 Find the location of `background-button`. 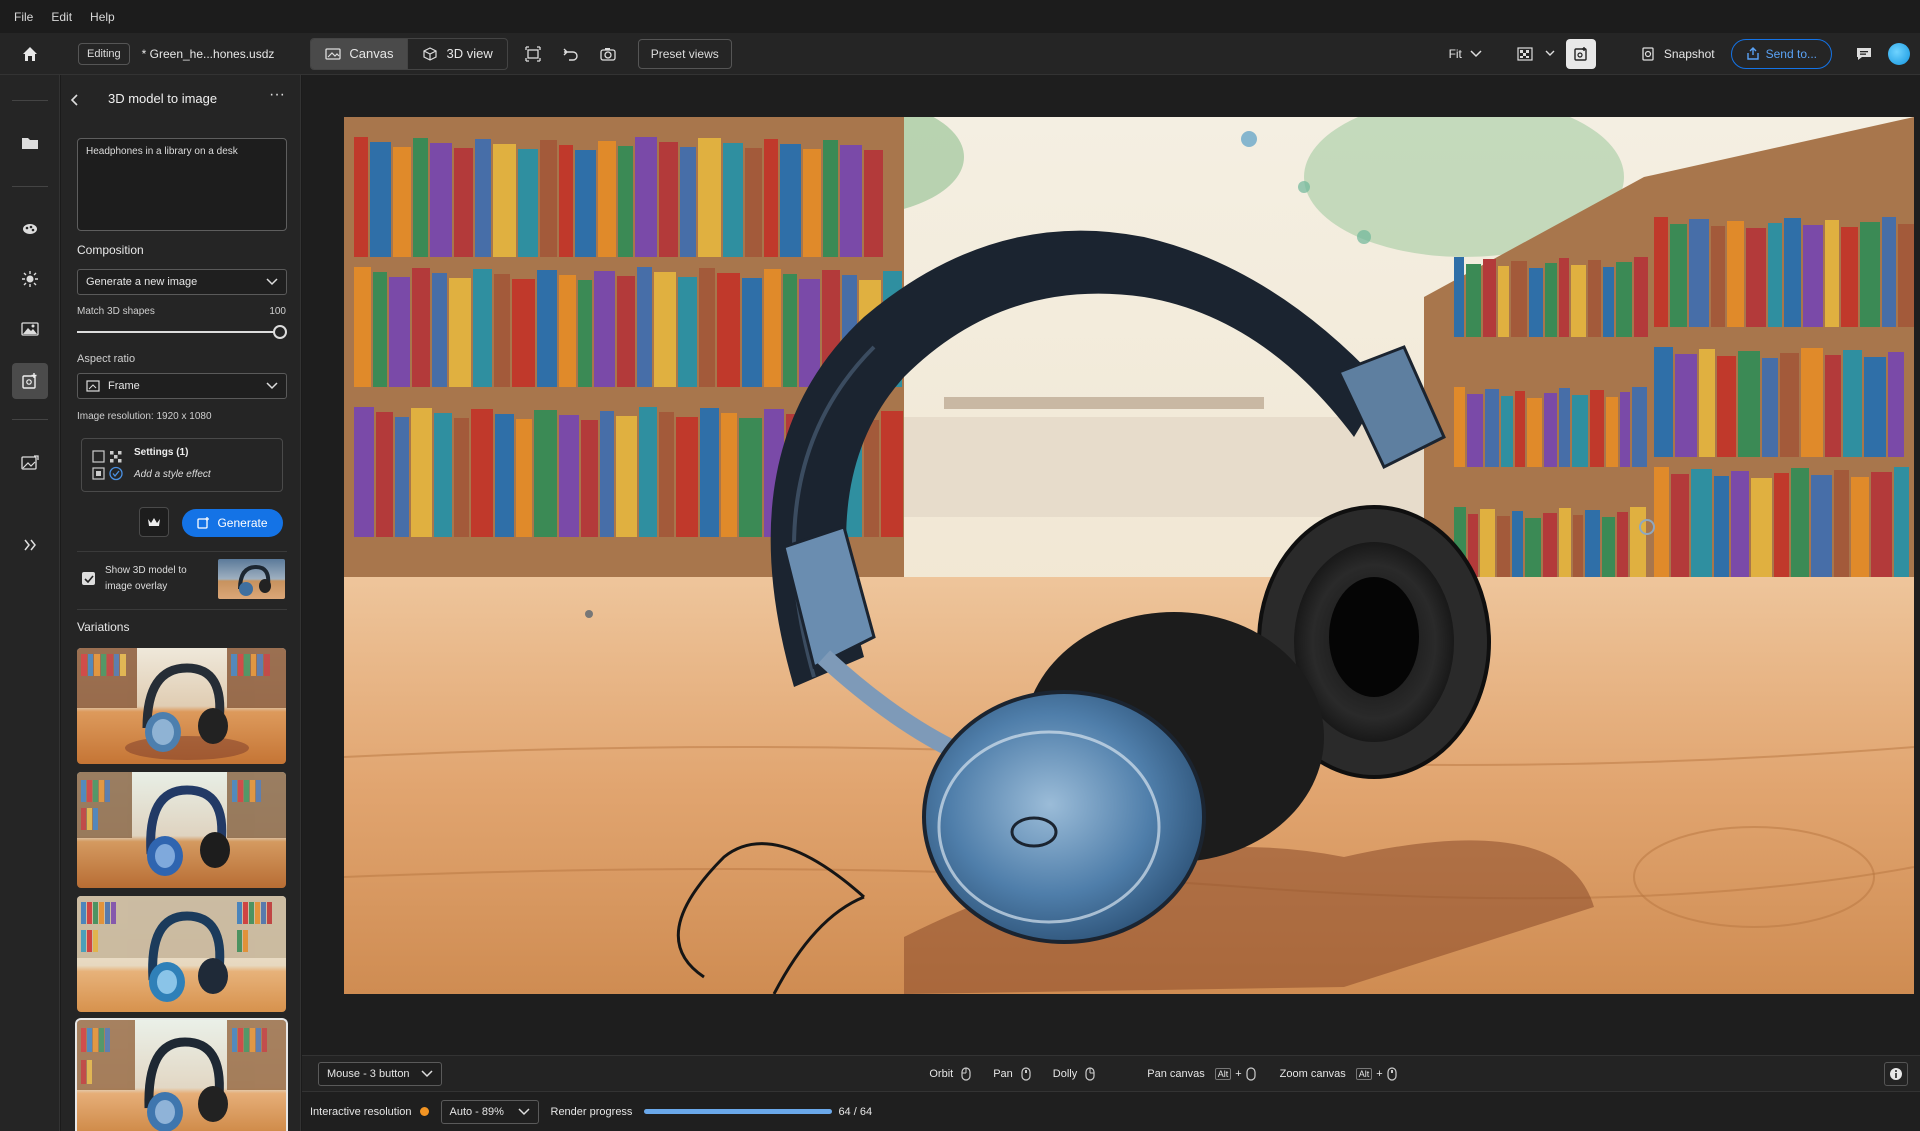

background-button is located at coordinates (1525, 54).